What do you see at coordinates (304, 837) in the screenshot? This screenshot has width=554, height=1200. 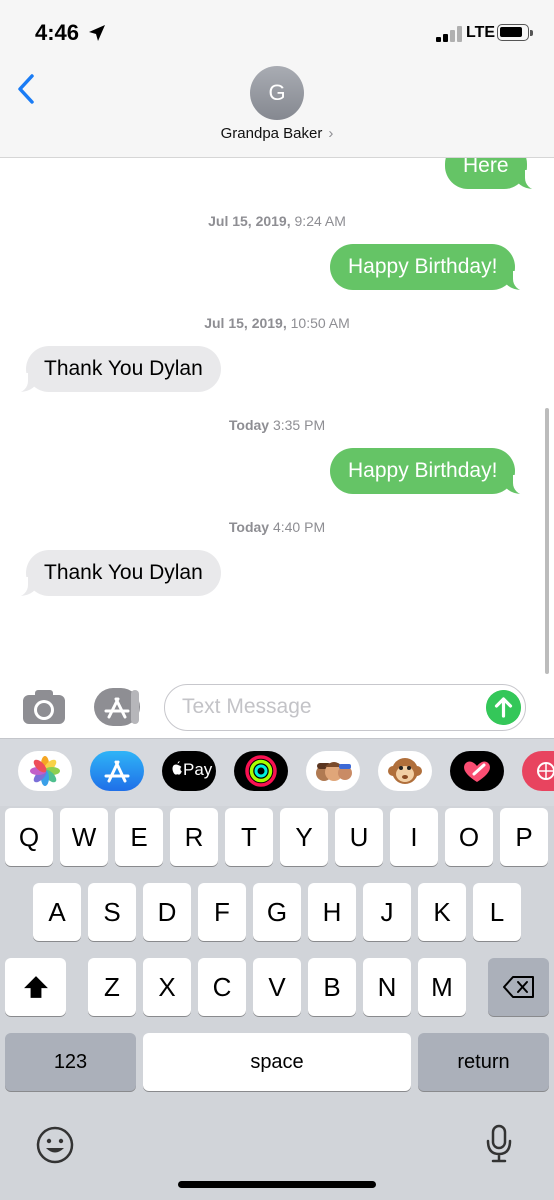 I see `key-y: Y` at bounding box center [304, 837].